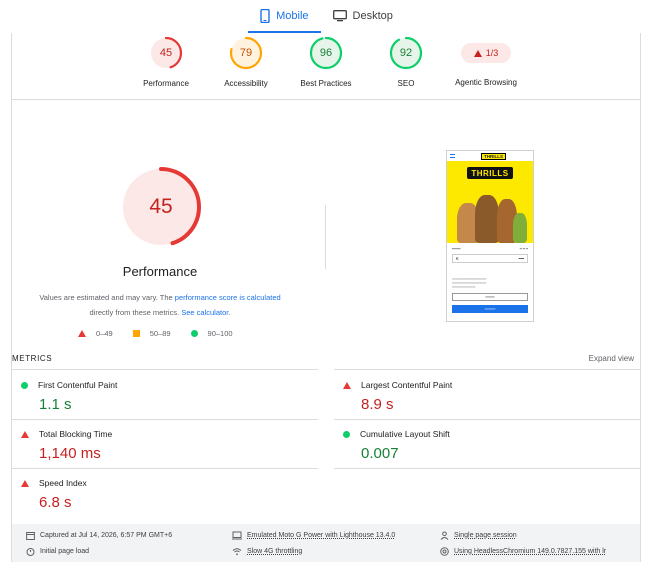 This screenshot has width=653, height=562. I want to click on performance-gauge: 45, so click(166, 53).